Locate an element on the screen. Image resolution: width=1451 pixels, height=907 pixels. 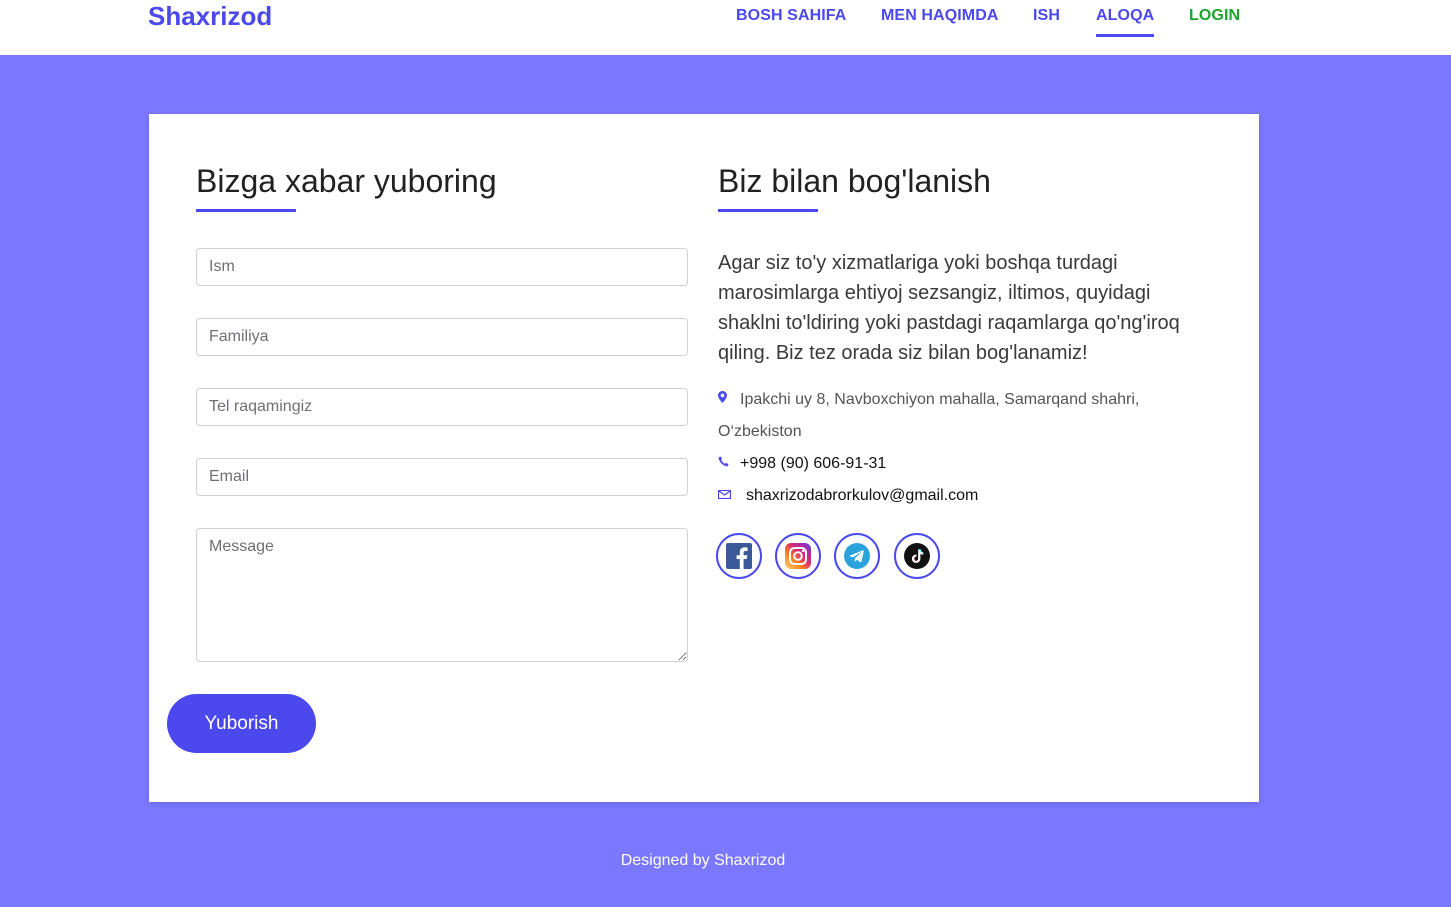
email-input is located at coordinates (442, 477).